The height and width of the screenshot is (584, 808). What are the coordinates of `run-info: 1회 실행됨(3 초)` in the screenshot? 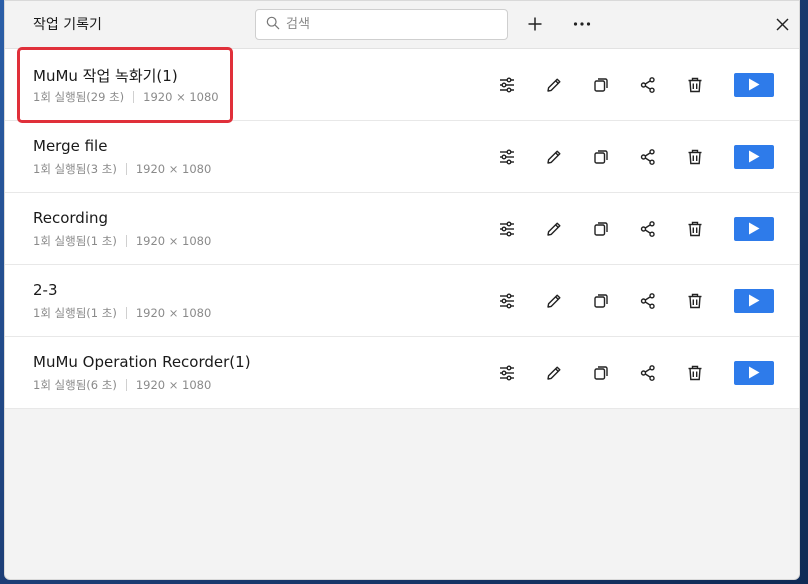 It's located at (75, 169).